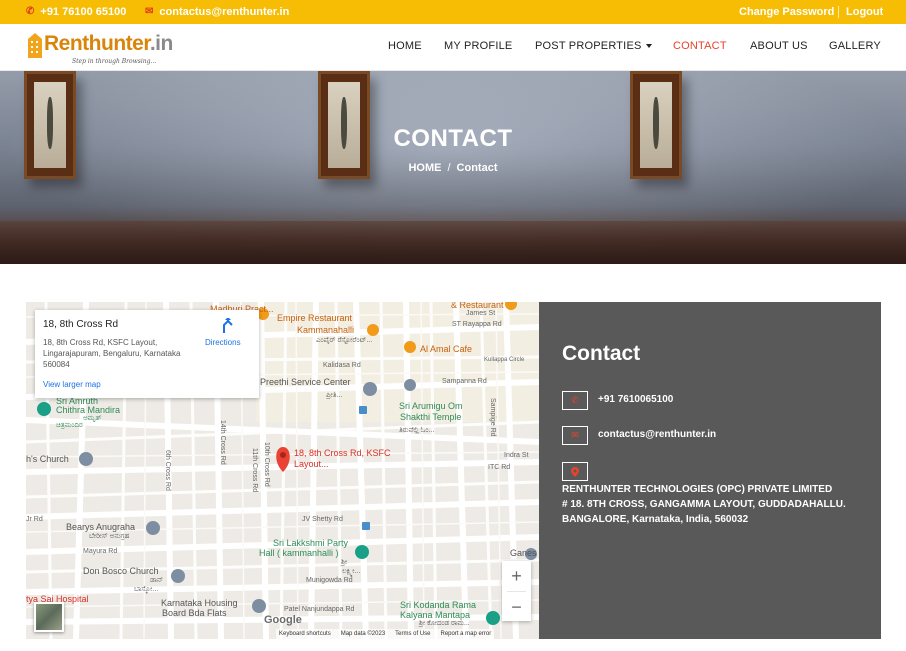  Describe the element at coordinates (504, 360) in the screenshot. I see `map-label: Kullappa Circle` at that location.